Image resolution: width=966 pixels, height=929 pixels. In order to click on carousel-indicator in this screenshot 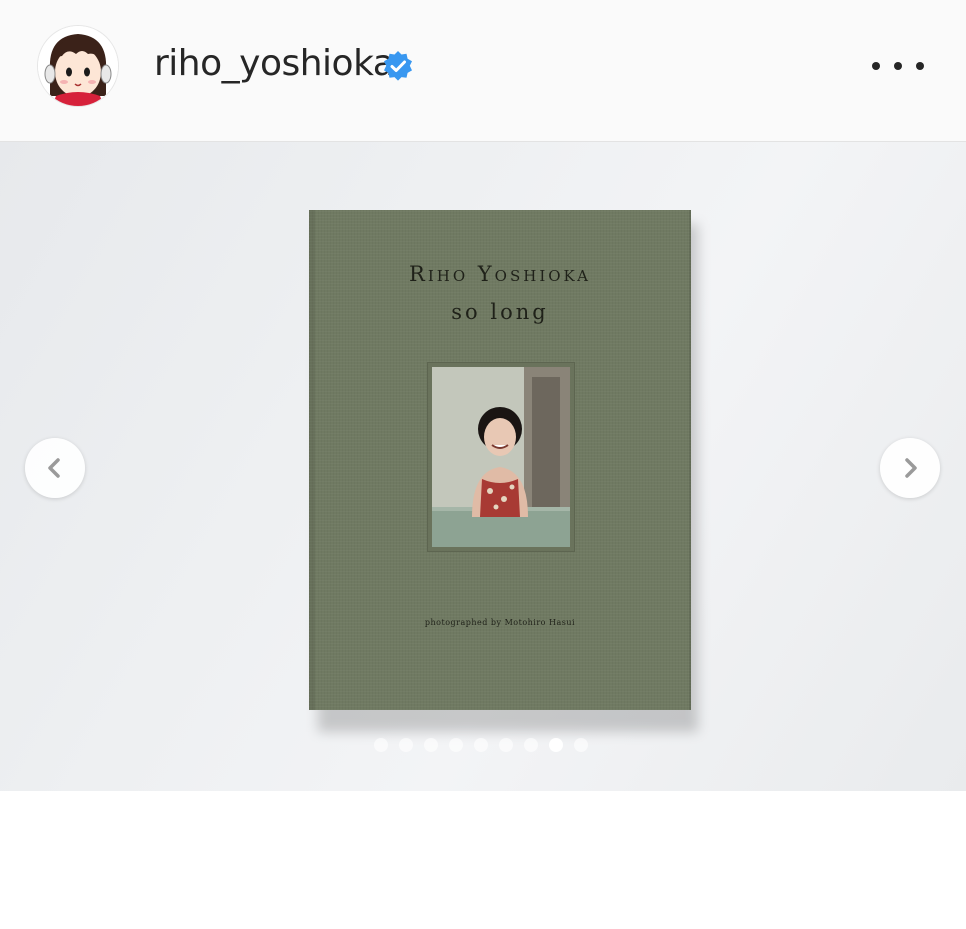, I will do `click(481, 746)`.